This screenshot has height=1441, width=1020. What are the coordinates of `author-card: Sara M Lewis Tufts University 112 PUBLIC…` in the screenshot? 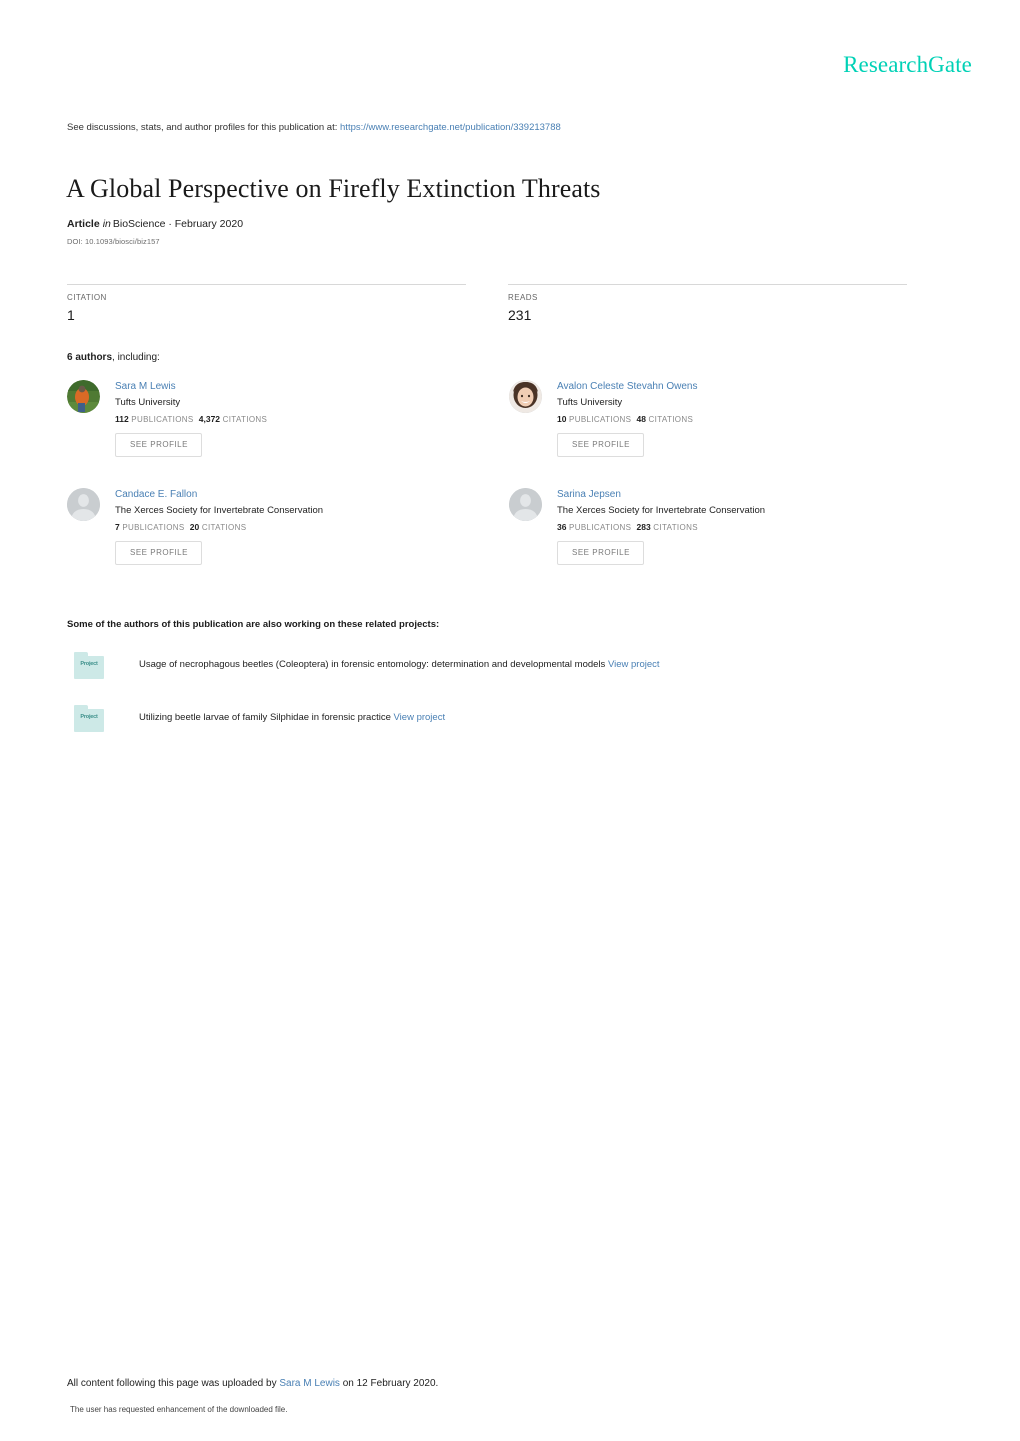 It's located at (277, 418).